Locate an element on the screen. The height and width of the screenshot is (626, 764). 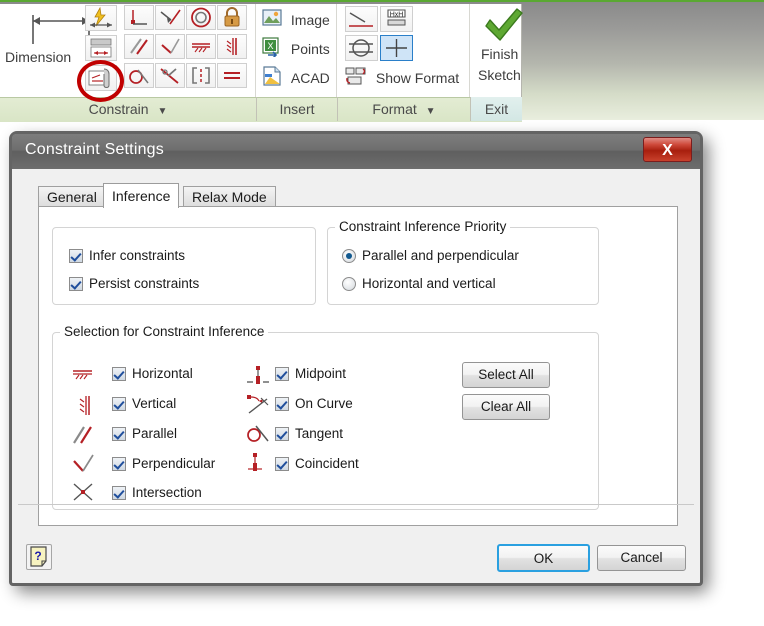
infer-options-group is located at coordinates (184, 266).